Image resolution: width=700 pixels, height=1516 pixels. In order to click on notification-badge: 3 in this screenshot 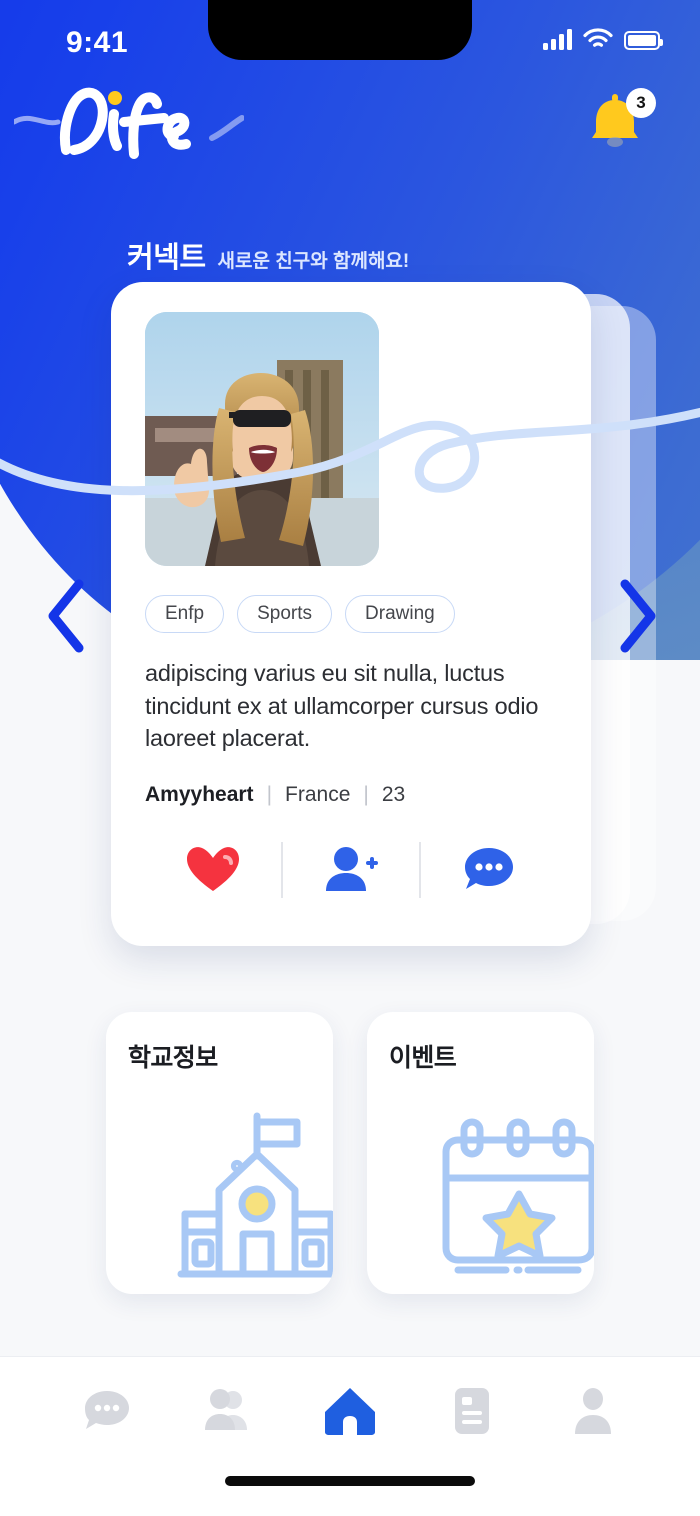, I will do `click(641, 103)`.